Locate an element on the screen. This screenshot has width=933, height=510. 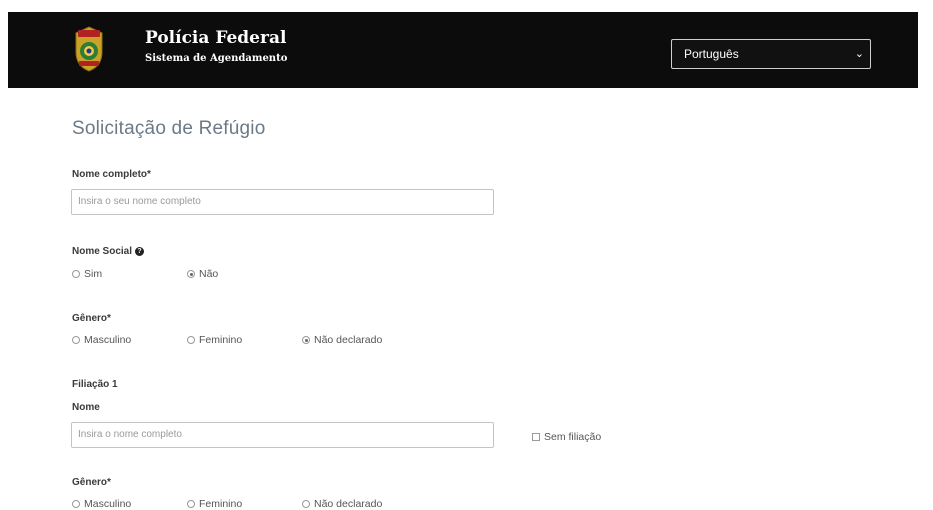
affiliation1-name-input: Insira o nome completo is located at coordinates (282, 435).